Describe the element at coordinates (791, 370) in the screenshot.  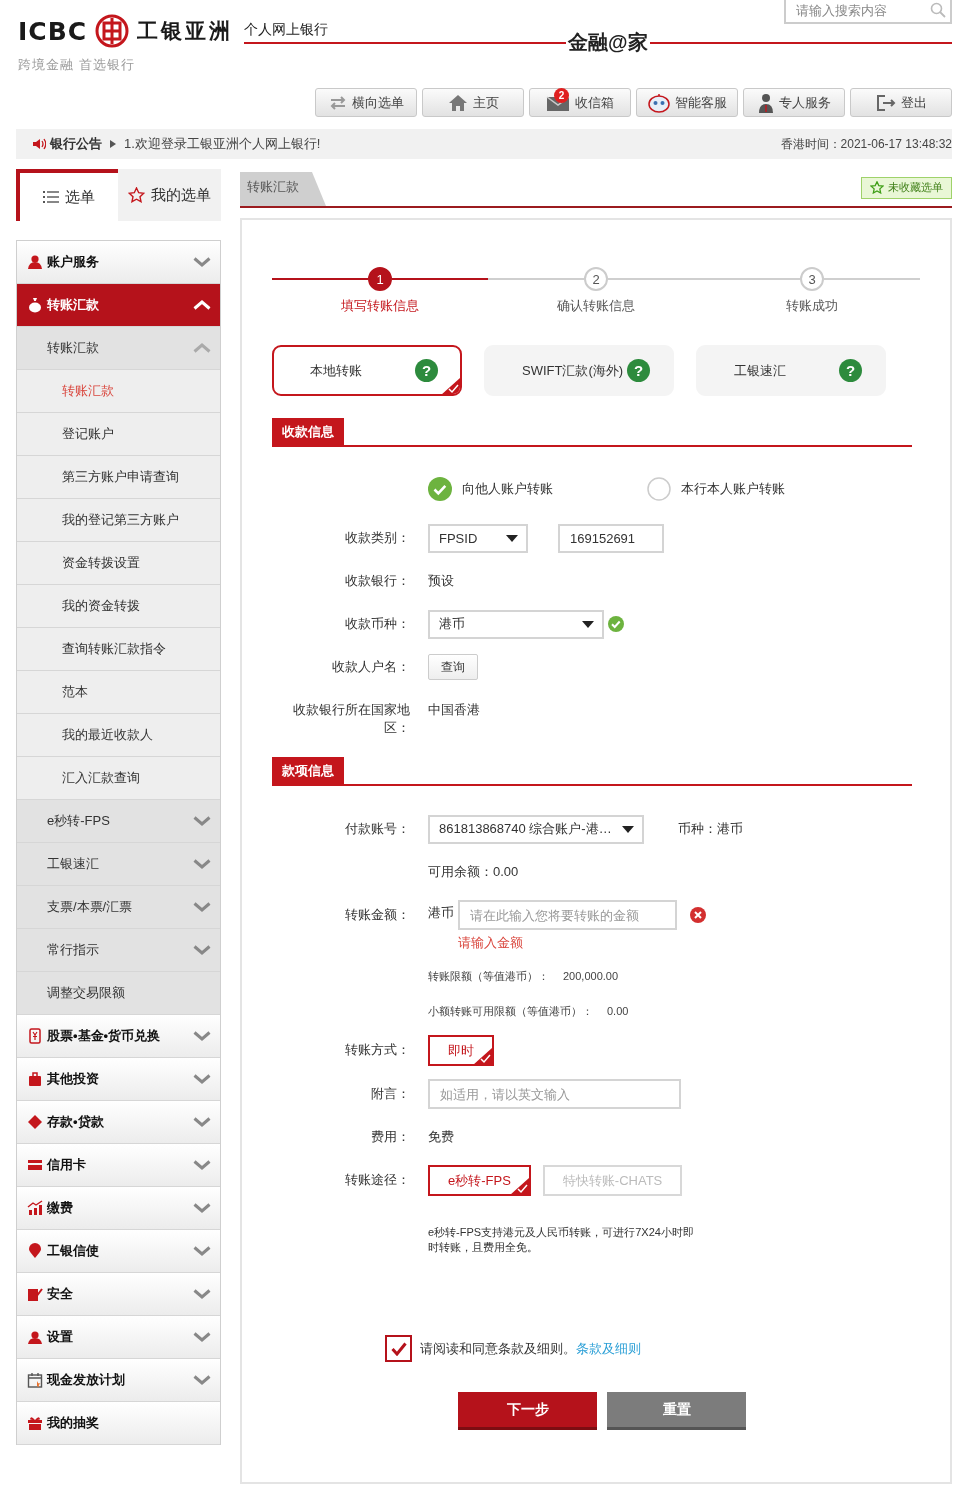
I see `transfer-type-card: 工银速汇 ?` at that location.